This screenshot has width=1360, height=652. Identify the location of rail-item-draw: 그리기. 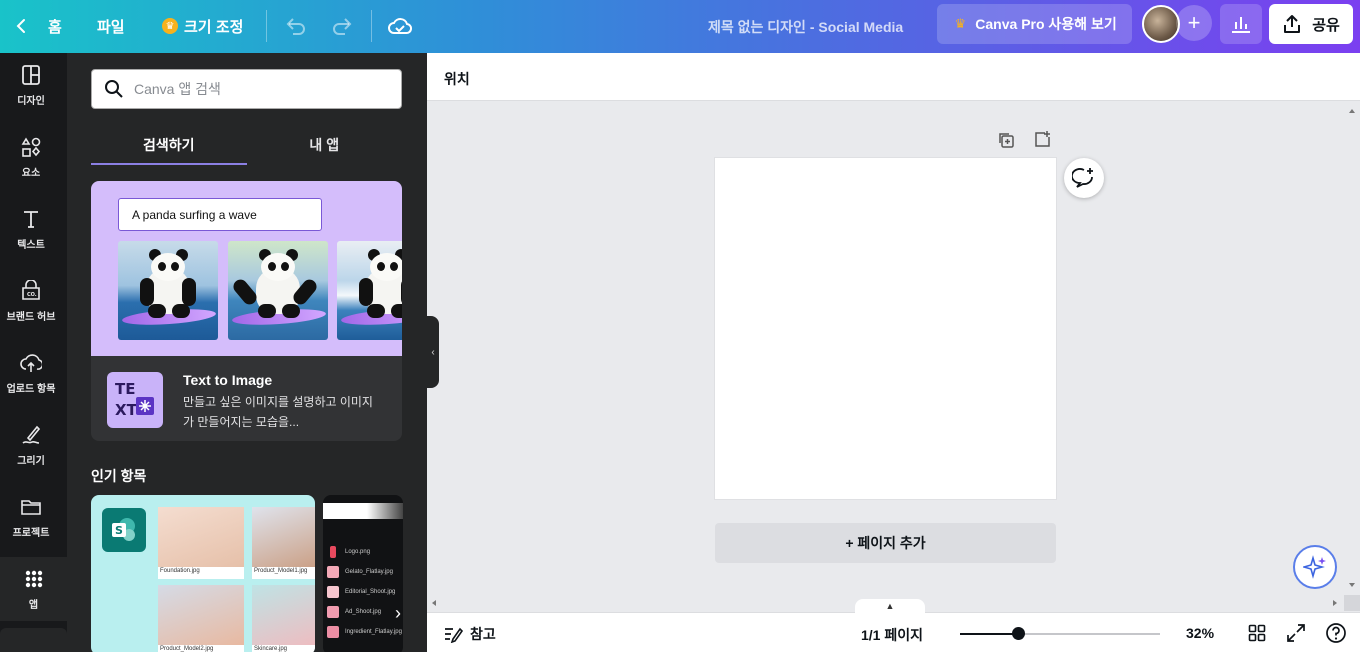
(31, 445).